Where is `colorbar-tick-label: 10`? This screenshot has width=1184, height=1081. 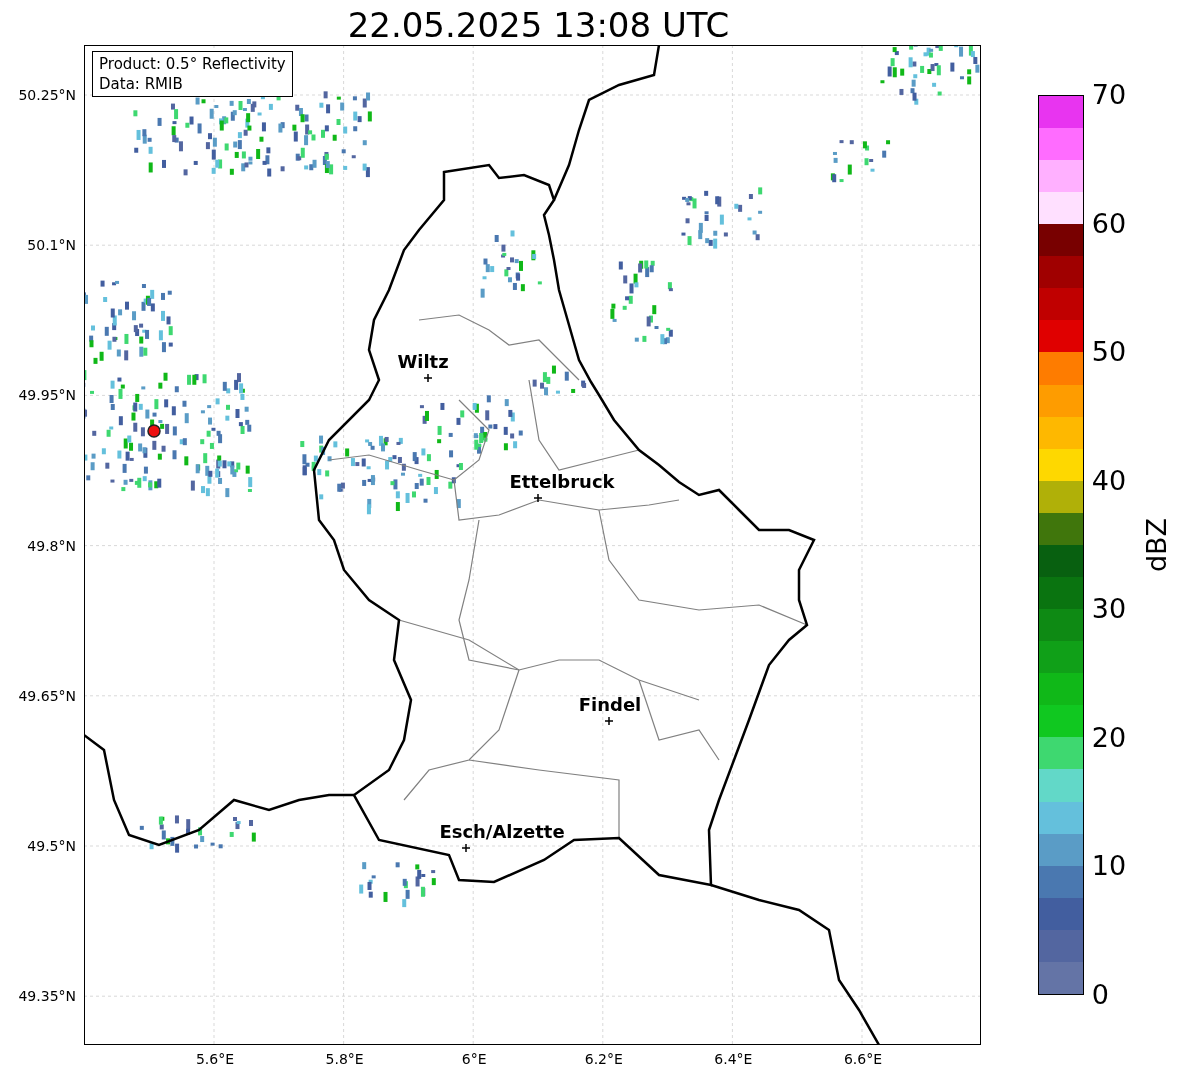
colorbar-tick-label: 10 is located at coordinates (1109, 866).